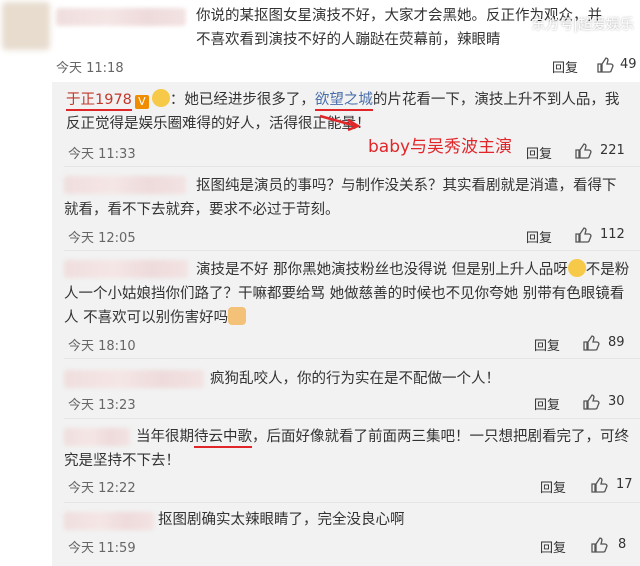  I want to click on comment-time: 今天 12:22, so click(102, 488).